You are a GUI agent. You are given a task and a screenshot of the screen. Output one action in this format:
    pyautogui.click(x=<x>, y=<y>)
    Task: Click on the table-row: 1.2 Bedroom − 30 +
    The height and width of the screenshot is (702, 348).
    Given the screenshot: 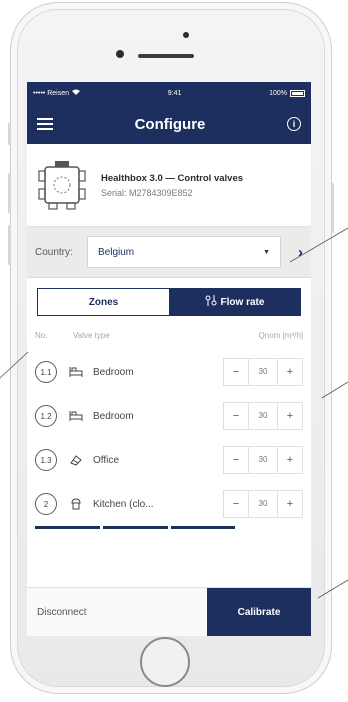 What is the action you would take?
    pyautogui.click(x=169, y=416)
    